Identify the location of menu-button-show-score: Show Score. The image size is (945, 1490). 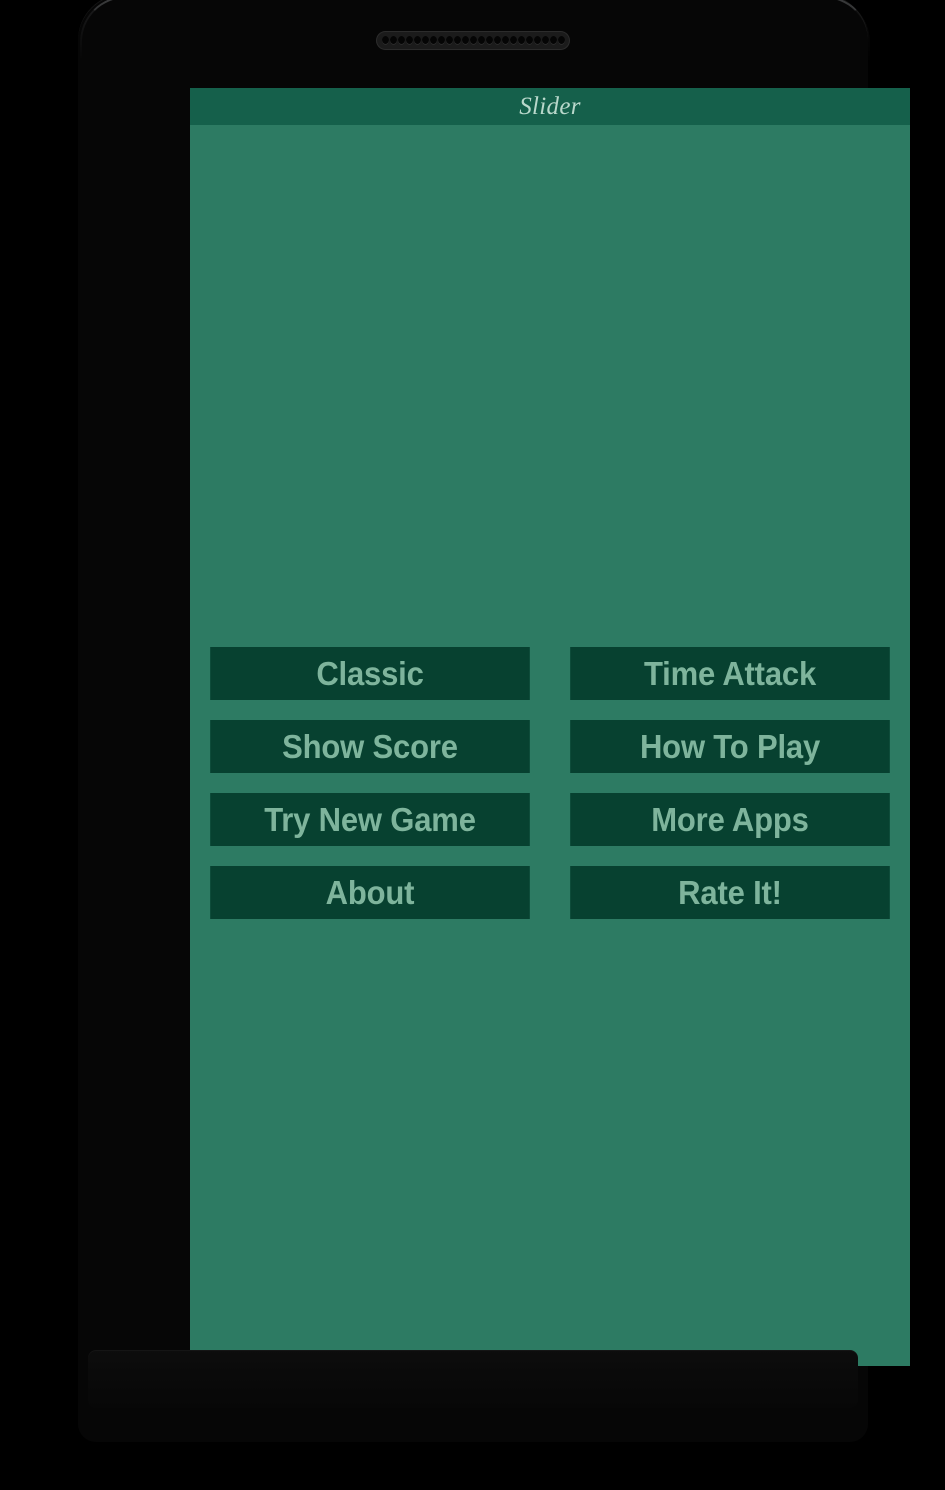
(370, 746).